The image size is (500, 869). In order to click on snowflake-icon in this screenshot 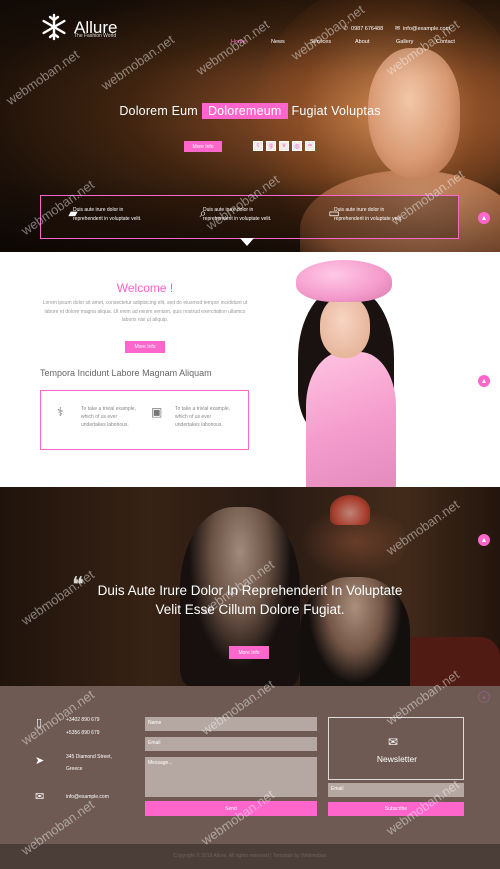, I will do `click(54, 27)`.